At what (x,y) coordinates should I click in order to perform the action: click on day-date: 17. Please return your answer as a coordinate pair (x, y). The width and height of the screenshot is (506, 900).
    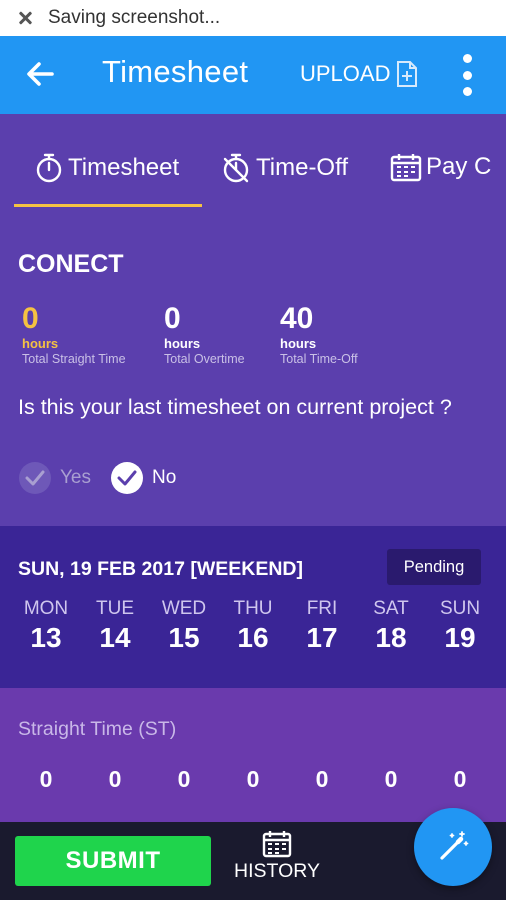
    Looking at the image, I should click on (322, 637).